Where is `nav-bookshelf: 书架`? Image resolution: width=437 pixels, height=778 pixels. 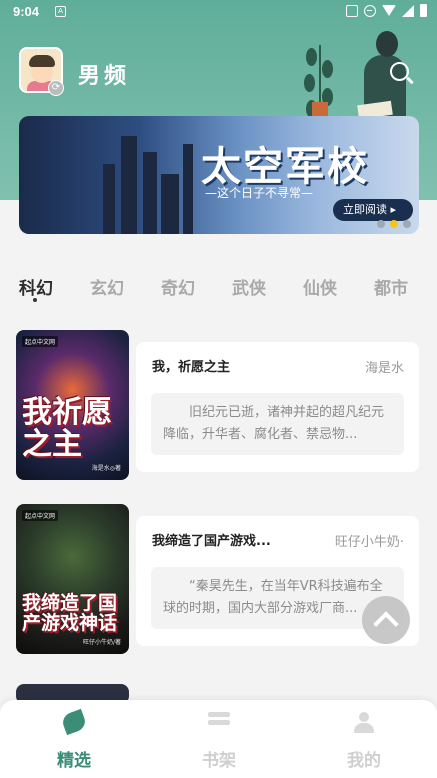
nav-bookshelf: 书架 is located at coordinates (219, 740).